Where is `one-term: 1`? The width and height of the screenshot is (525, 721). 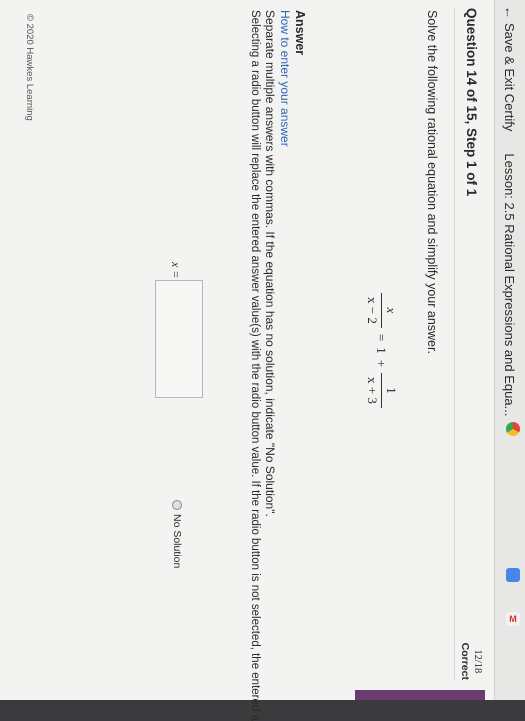
one-term: 1 is located at coordinates (382, 350).